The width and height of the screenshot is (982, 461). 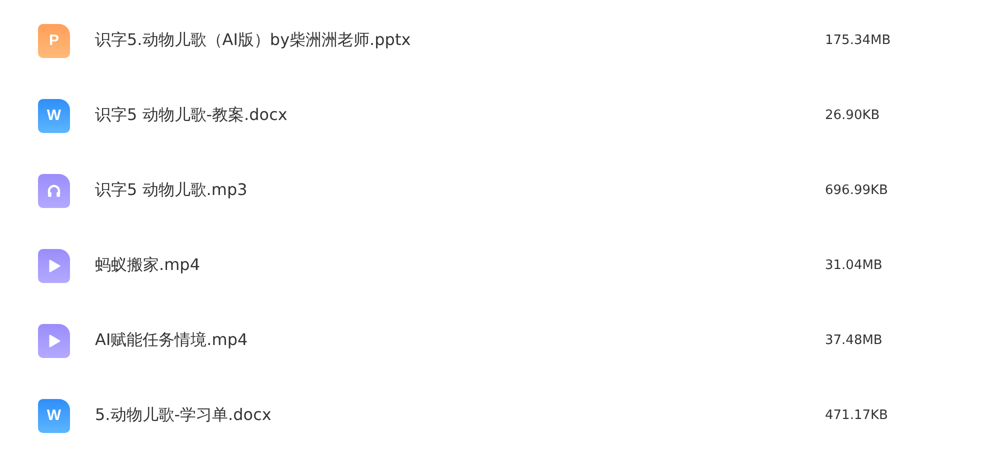 I want to click on file-name: AI赋能任务情境.mp4, so click(x=460, y=340).